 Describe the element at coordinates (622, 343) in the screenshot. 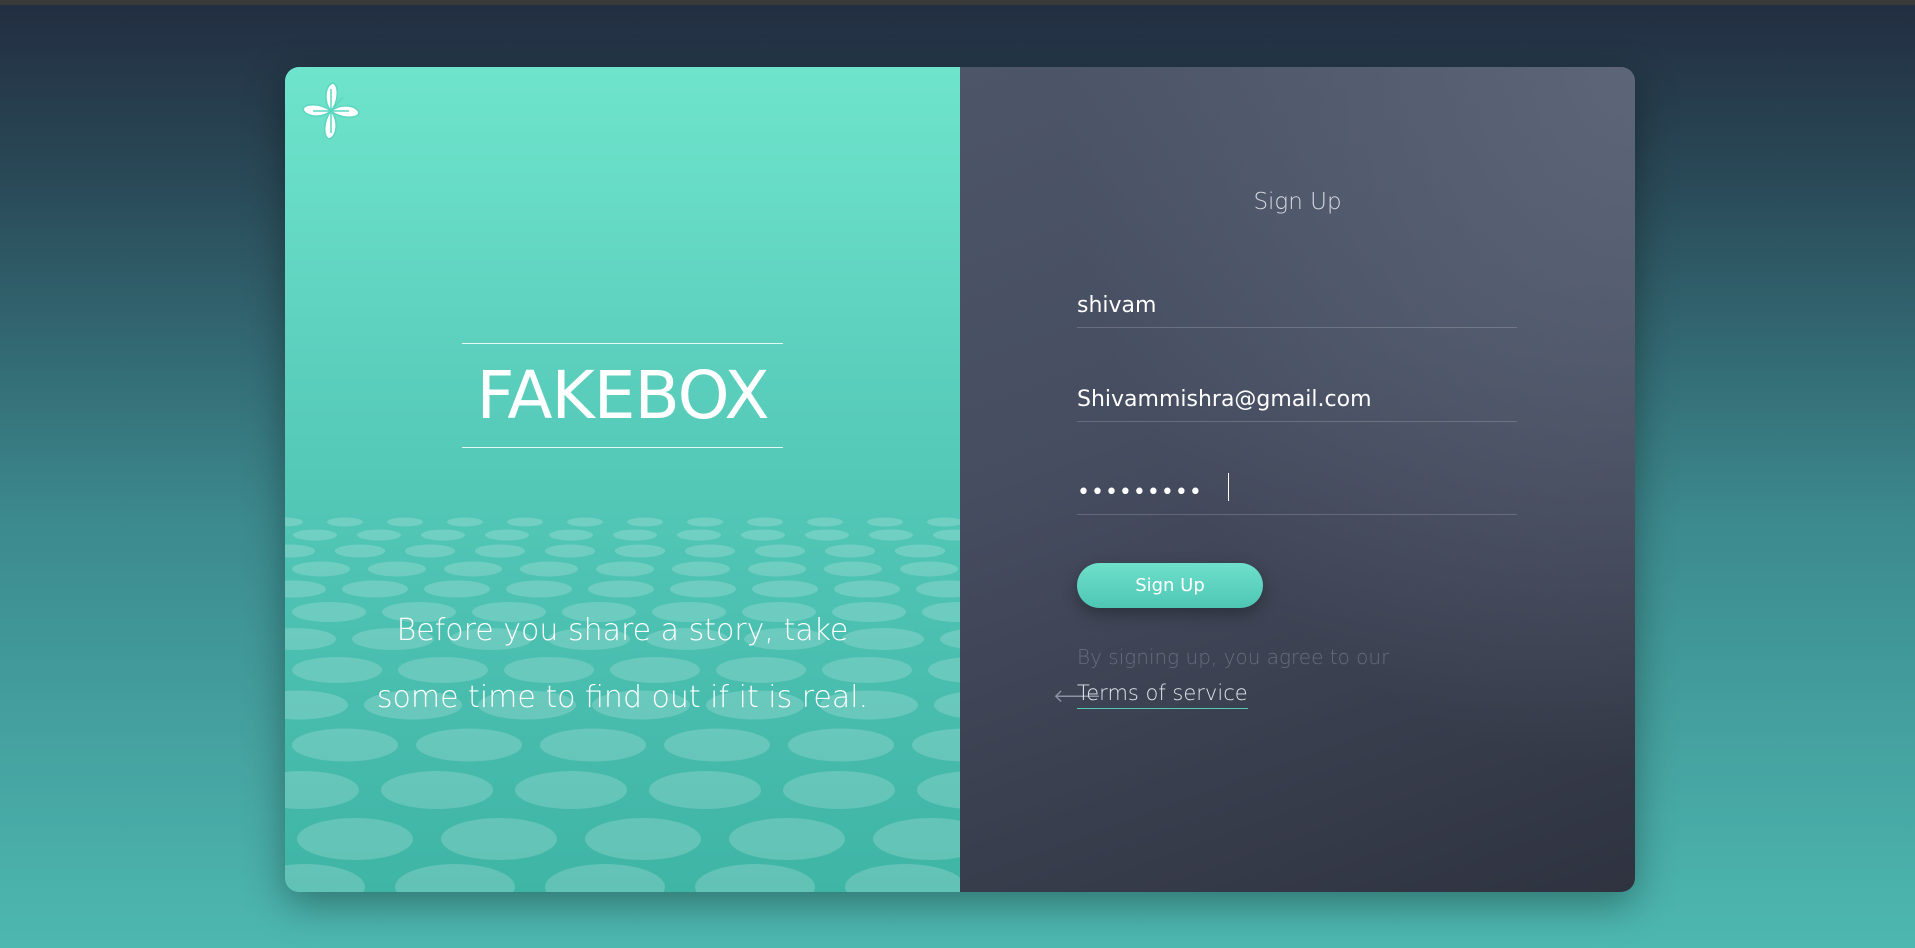

I see `brand-top-rule` at that location.